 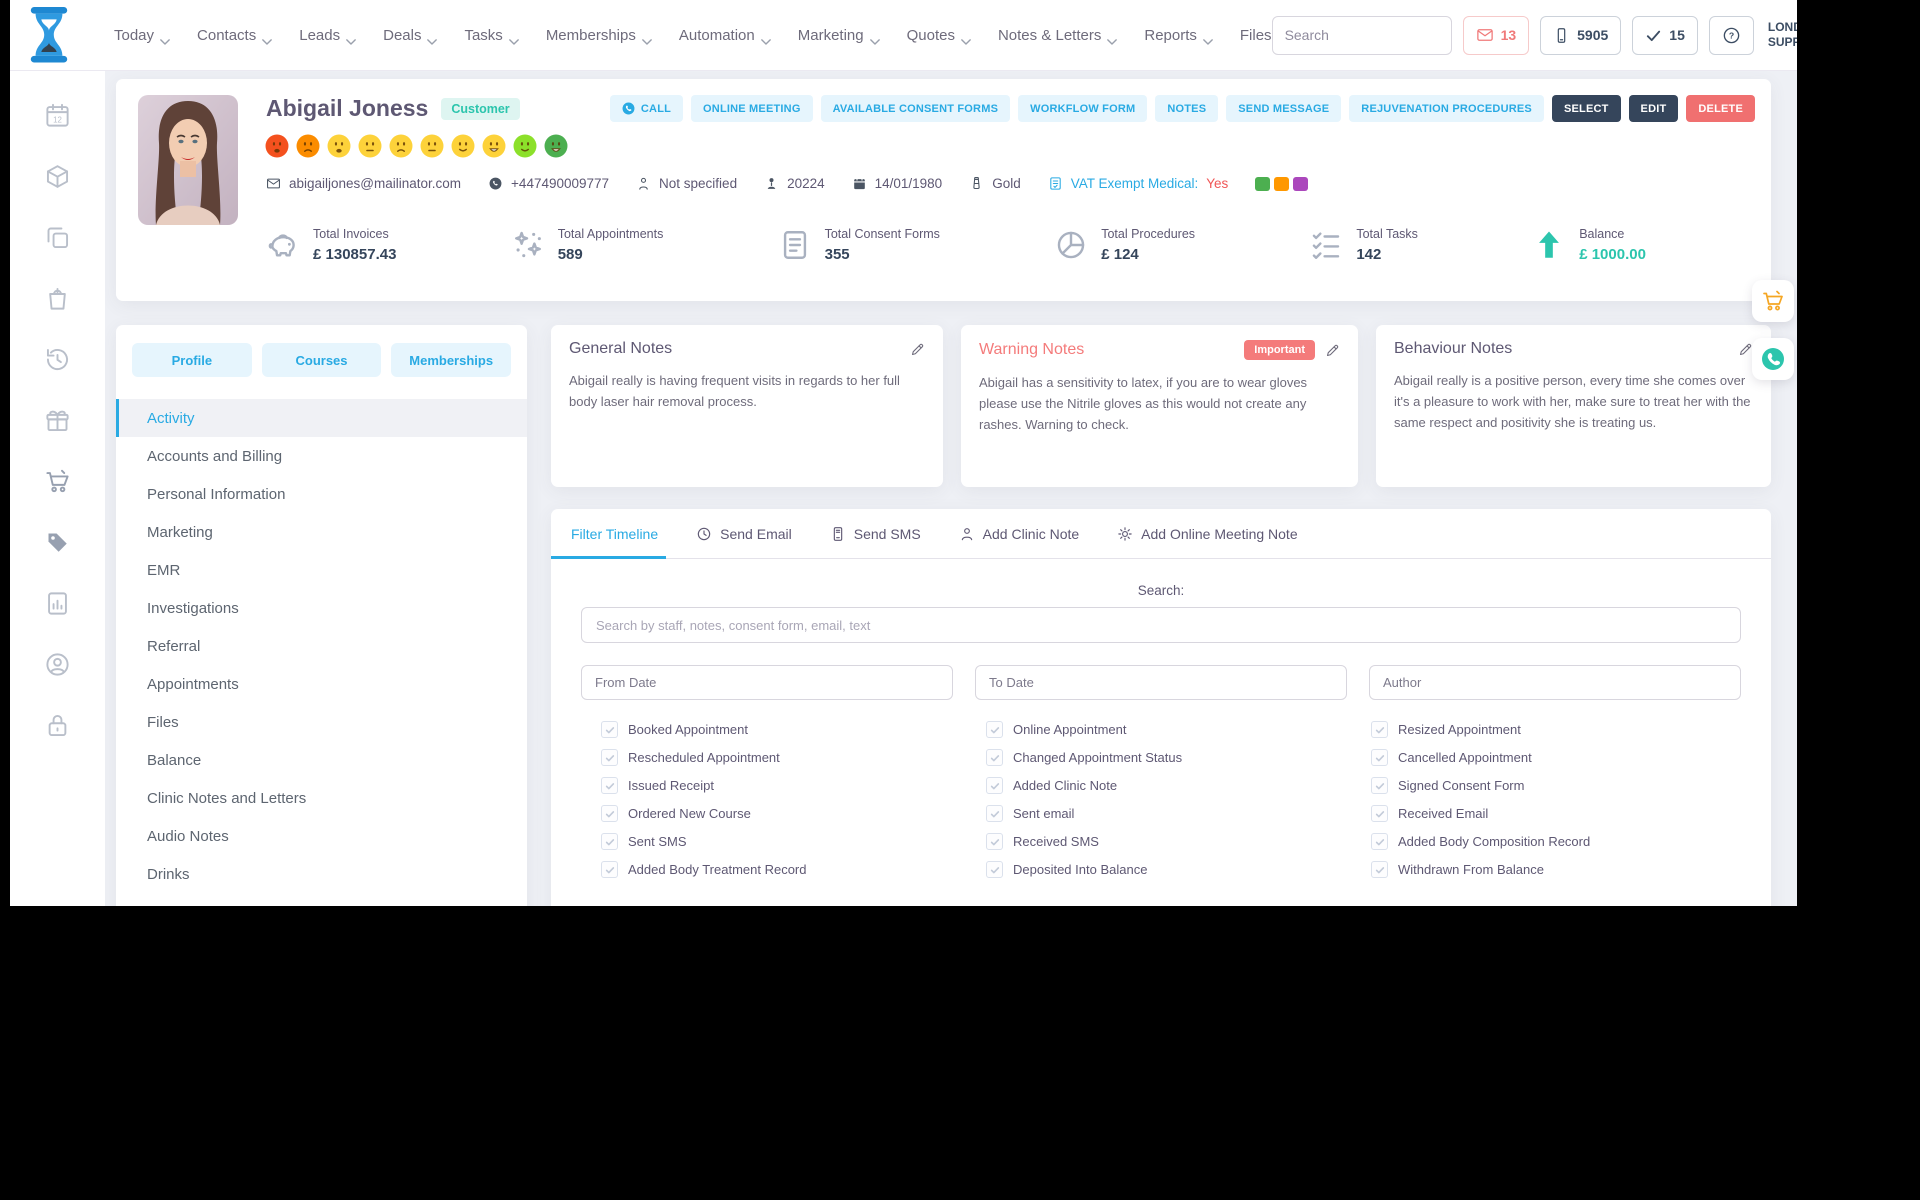 I want to click on nav-item-today: Today, so click(x=142, y=36).